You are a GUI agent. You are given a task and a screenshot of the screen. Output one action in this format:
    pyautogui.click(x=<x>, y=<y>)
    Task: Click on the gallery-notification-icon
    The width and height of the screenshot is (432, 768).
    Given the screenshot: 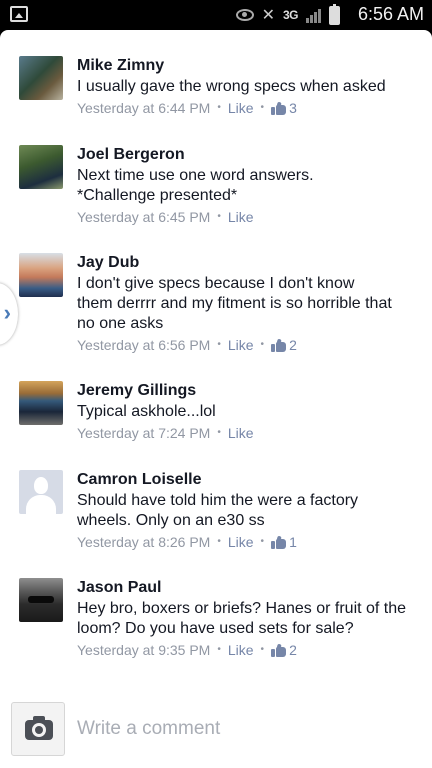 What is the action you would take?
    pyautogui.click(x=19, y=14)
    